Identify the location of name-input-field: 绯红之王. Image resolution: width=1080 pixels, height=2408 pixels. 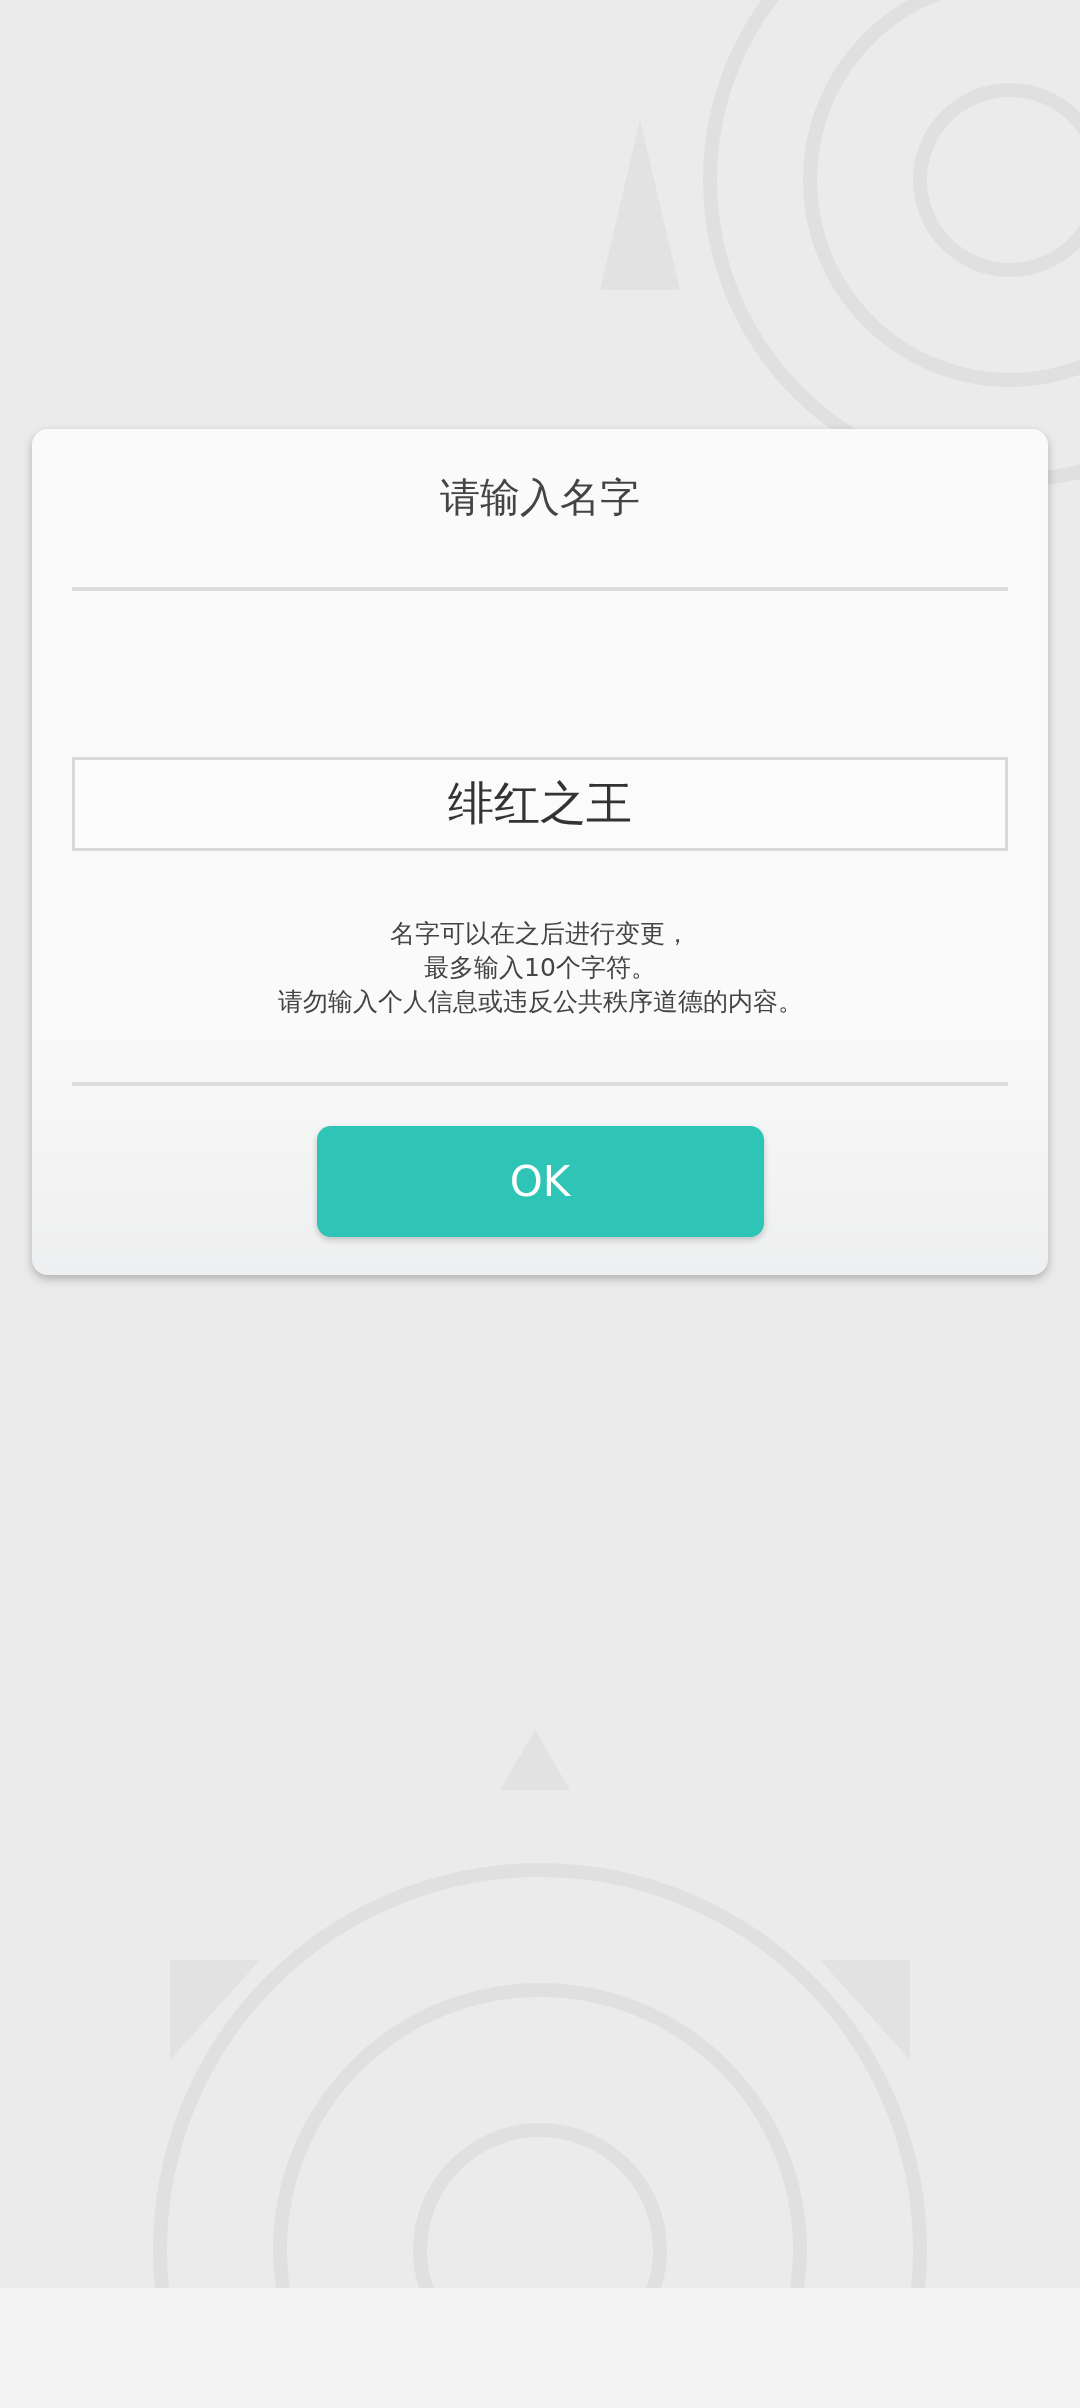
(540, 804).